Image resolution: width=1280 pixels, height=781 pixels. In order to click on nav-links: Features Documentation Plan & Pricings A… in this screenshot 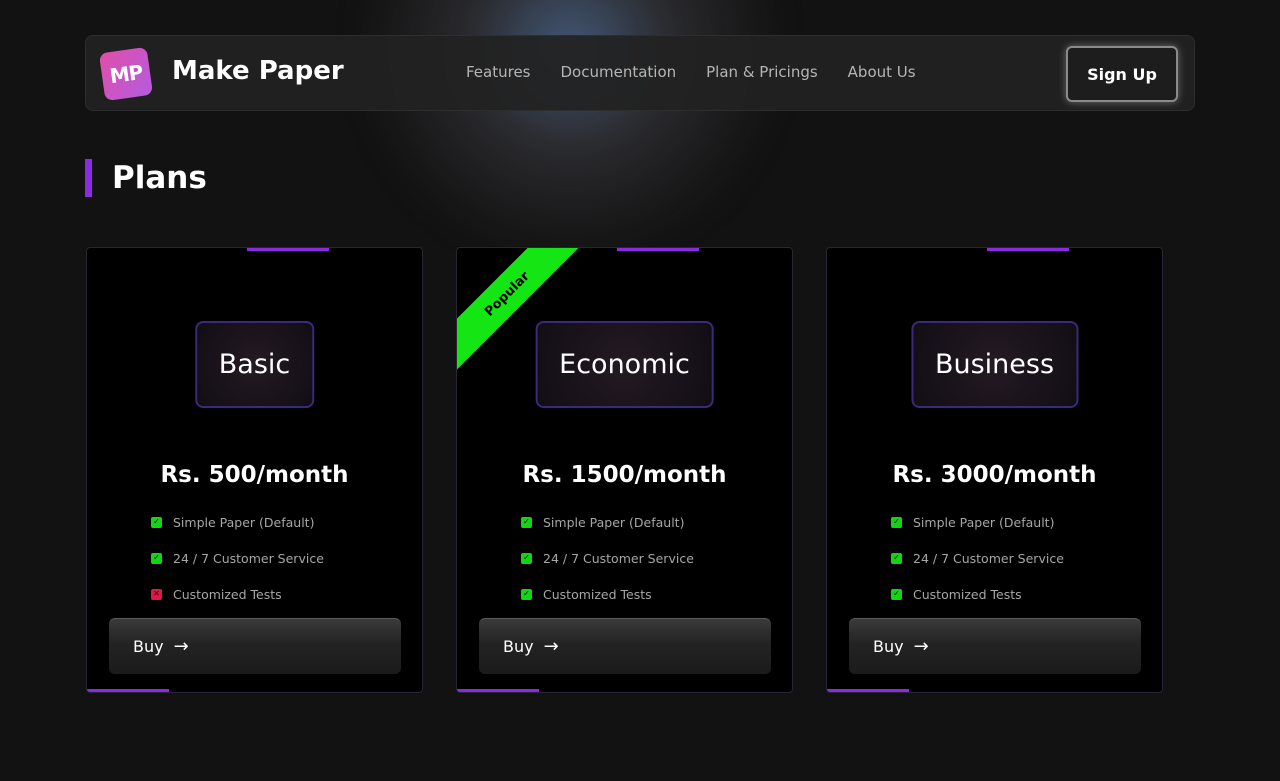, I will do `click(691, 72)`.